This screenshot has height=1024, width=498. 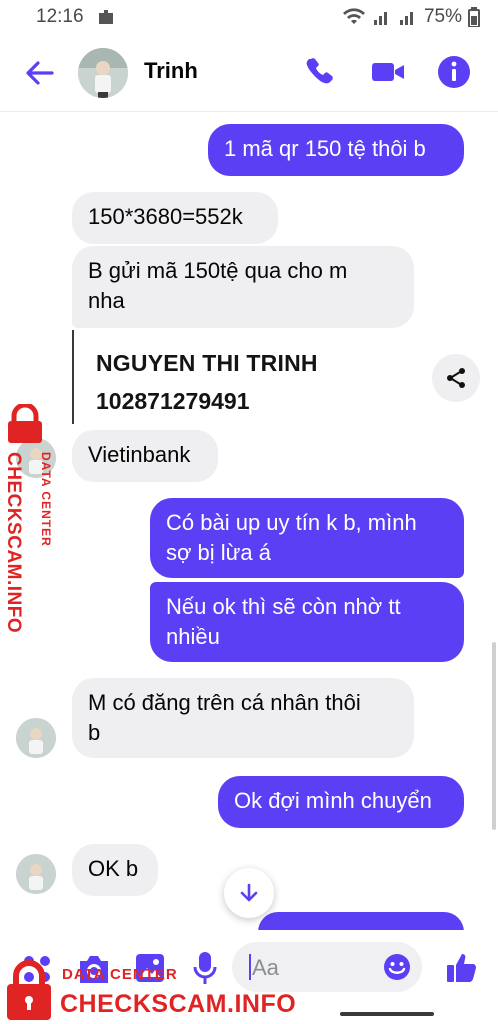 I want to click on battery-percent: 75%, so click(x=442, y=16).